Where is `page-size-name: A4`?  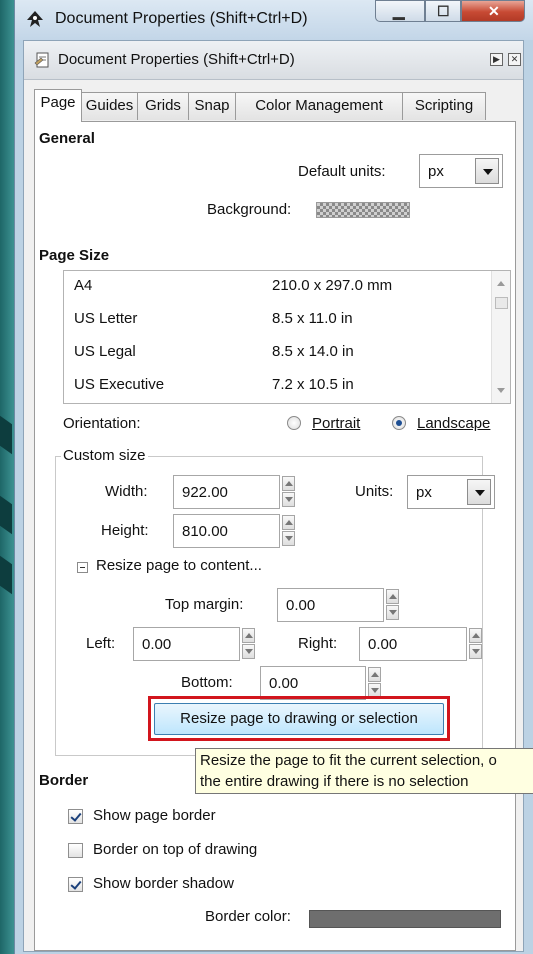
page-size-name: A4 is located at coordinates (83, 285).